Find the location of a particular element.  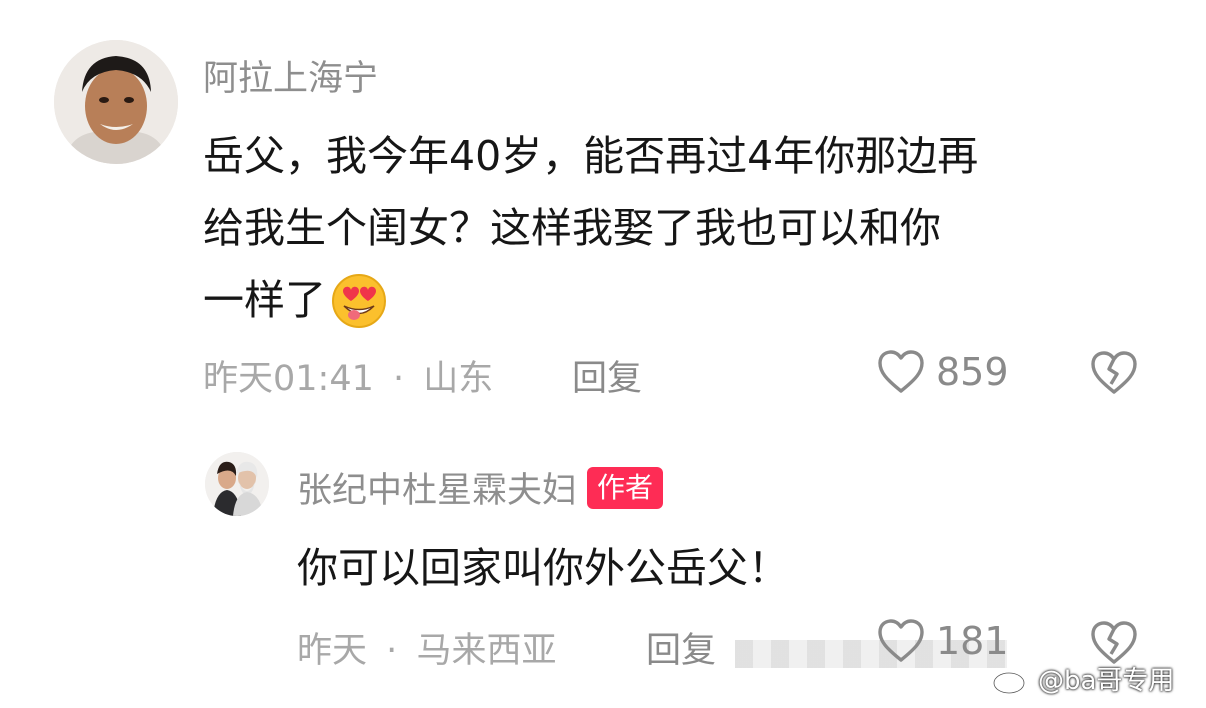

author-avatar is located at coordinates (237, 484).